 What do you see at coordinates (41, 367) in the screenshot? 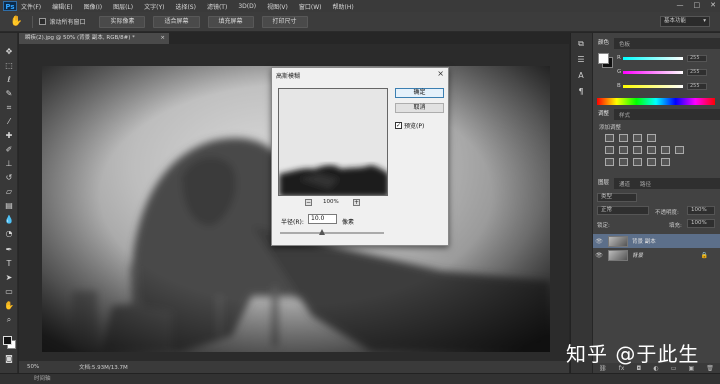
I see `zoom-level: 50%` at bounding box center [41, 367].